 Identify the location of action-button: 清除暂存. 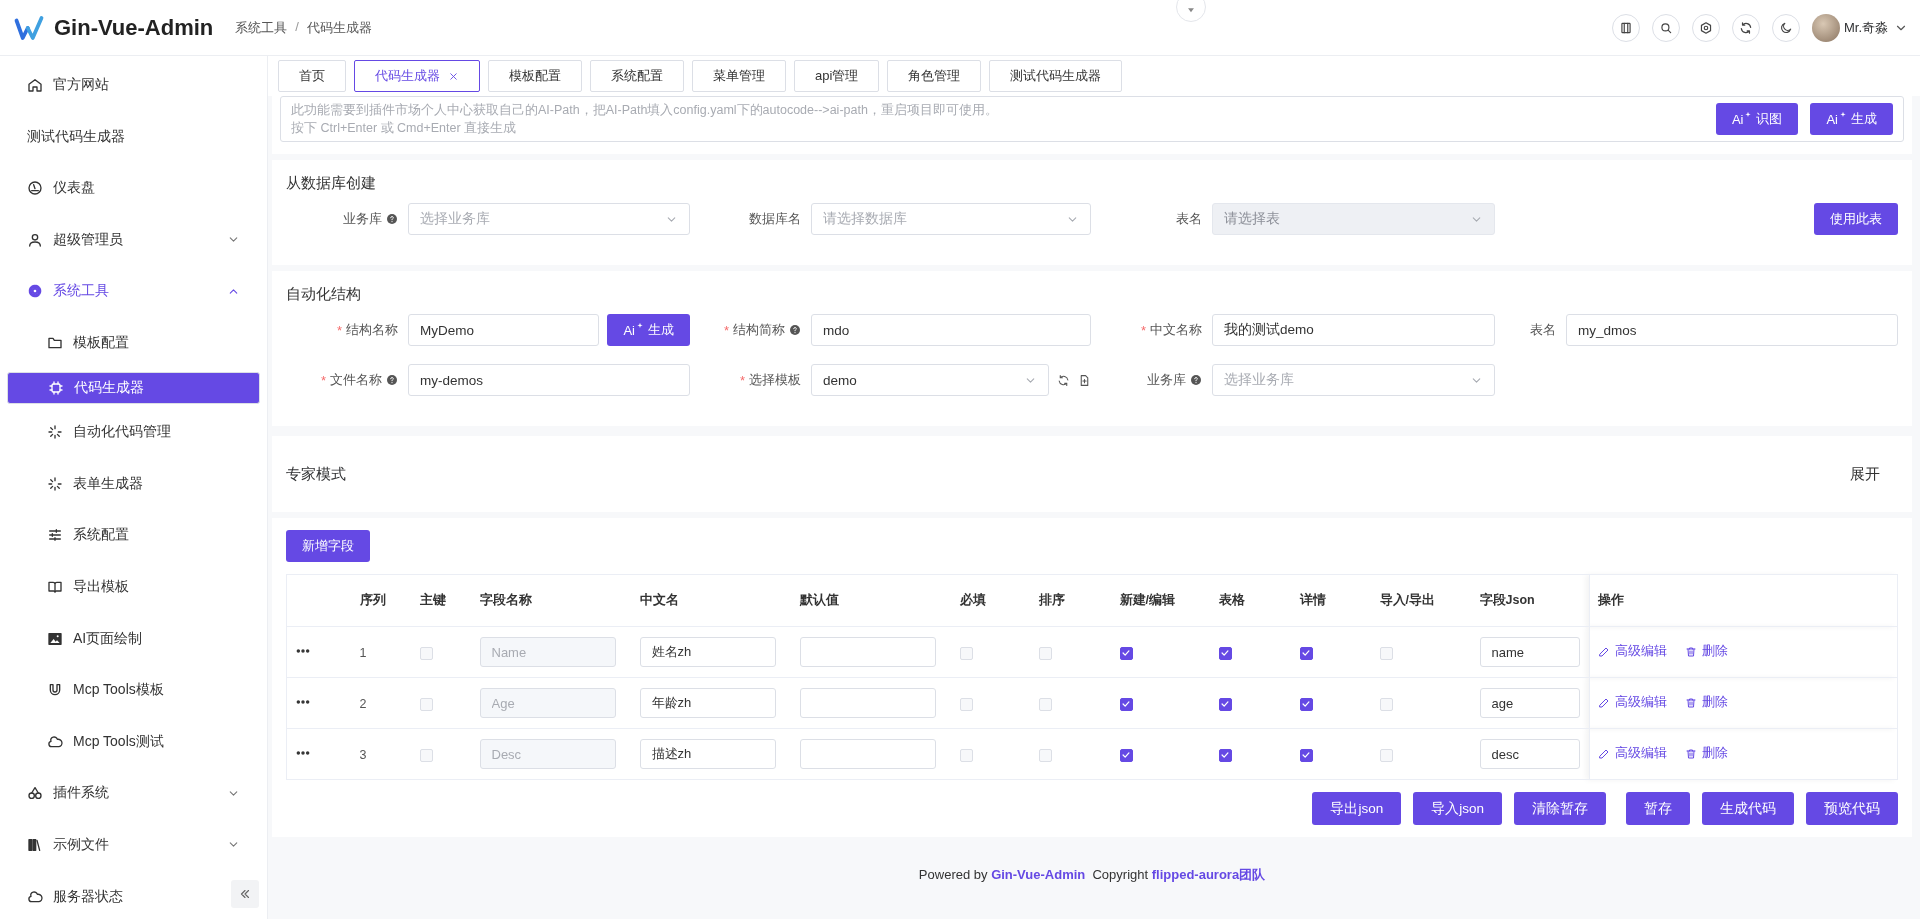
(1560, 808).